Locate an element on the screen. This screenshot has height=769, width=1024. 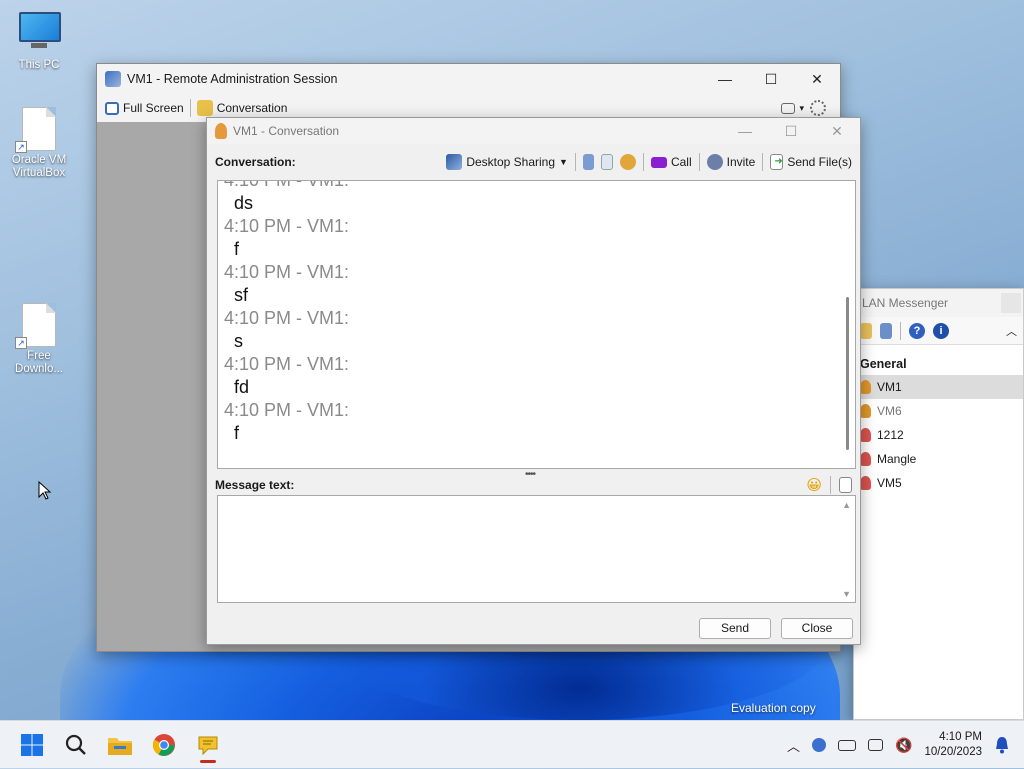
contact-name: VM6 is located at coordinates (889, 411).